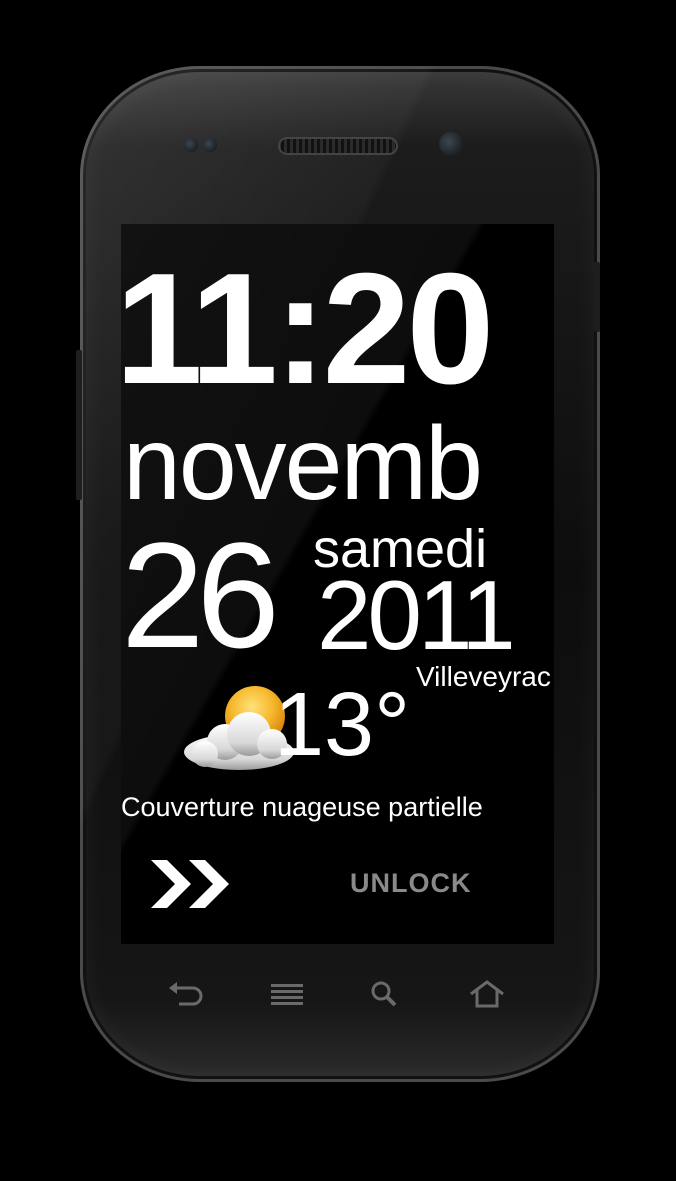 The height and width of the screenshot is (1181, 676). What do you see at coordinates (342, 725) in the screenshot?
I see `temperature: 13°` at bounding box center [342, 725].